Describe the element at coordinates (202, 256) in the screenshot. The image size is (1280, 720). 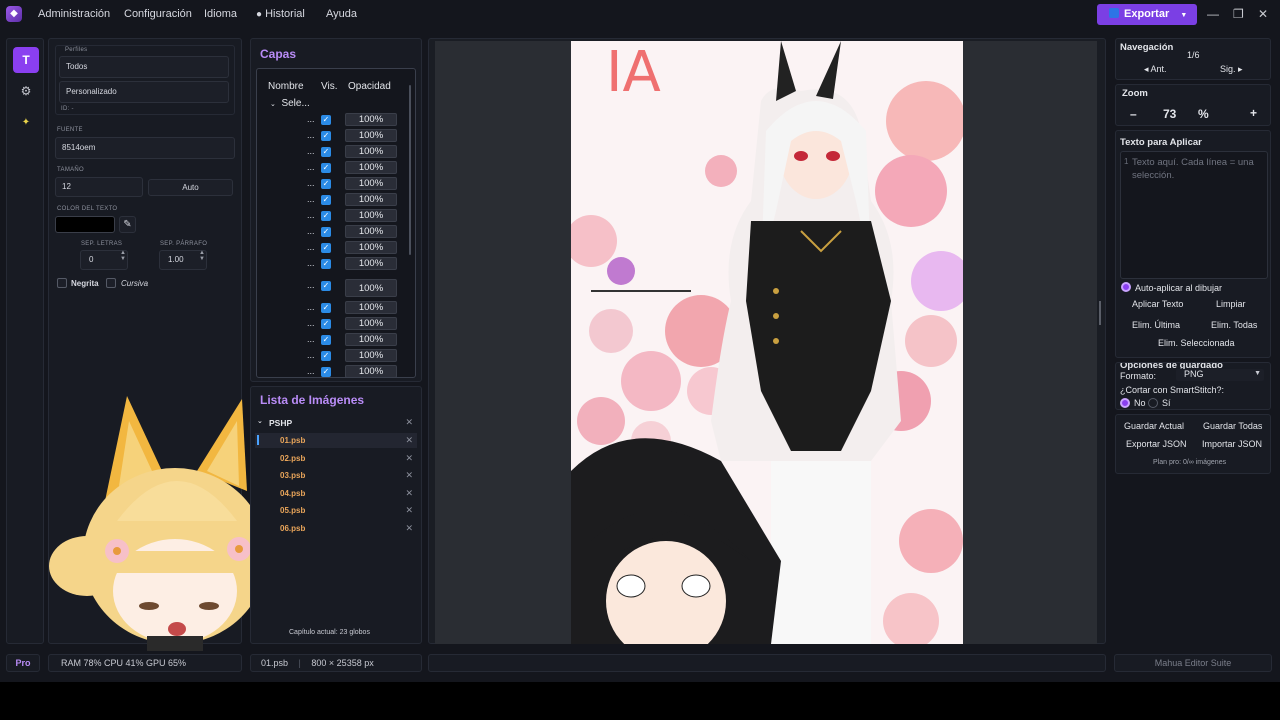
I see `paragraph-spacing-stepper-icon: ▲ ▼` at that location.